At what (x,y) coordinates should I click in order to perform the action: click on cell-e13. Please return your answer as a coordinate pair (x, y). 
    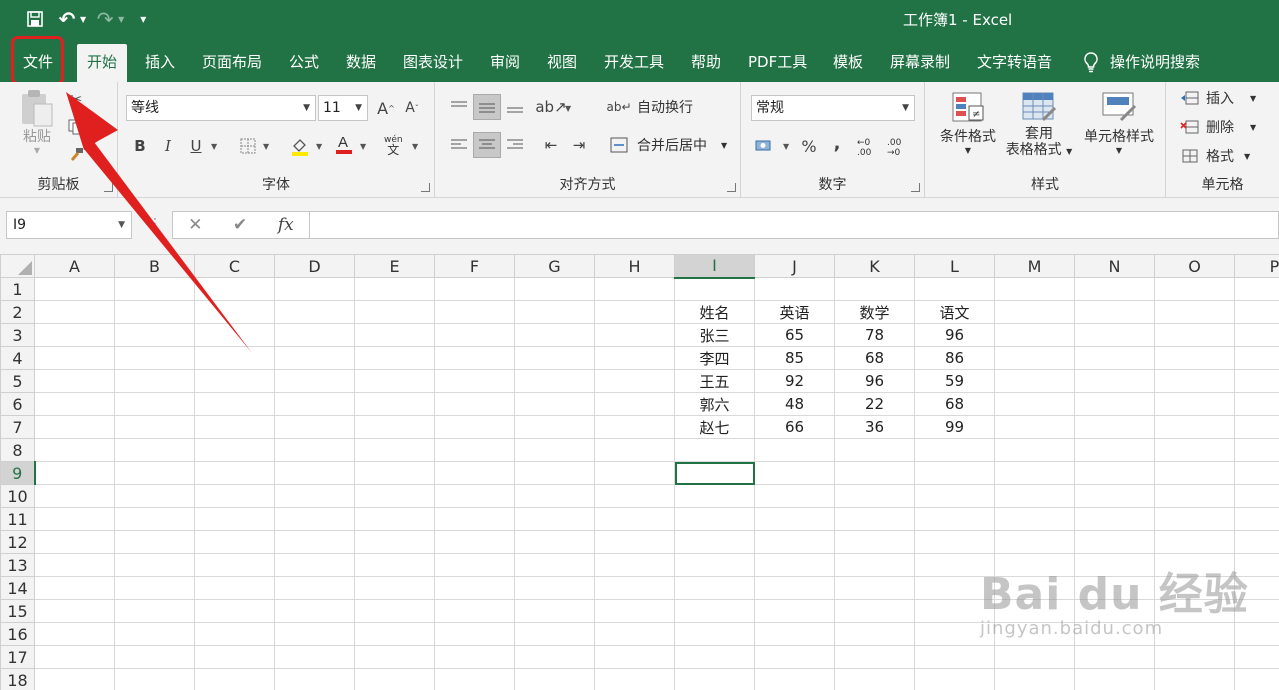
    Looking at the image, I should click on (394, 565).